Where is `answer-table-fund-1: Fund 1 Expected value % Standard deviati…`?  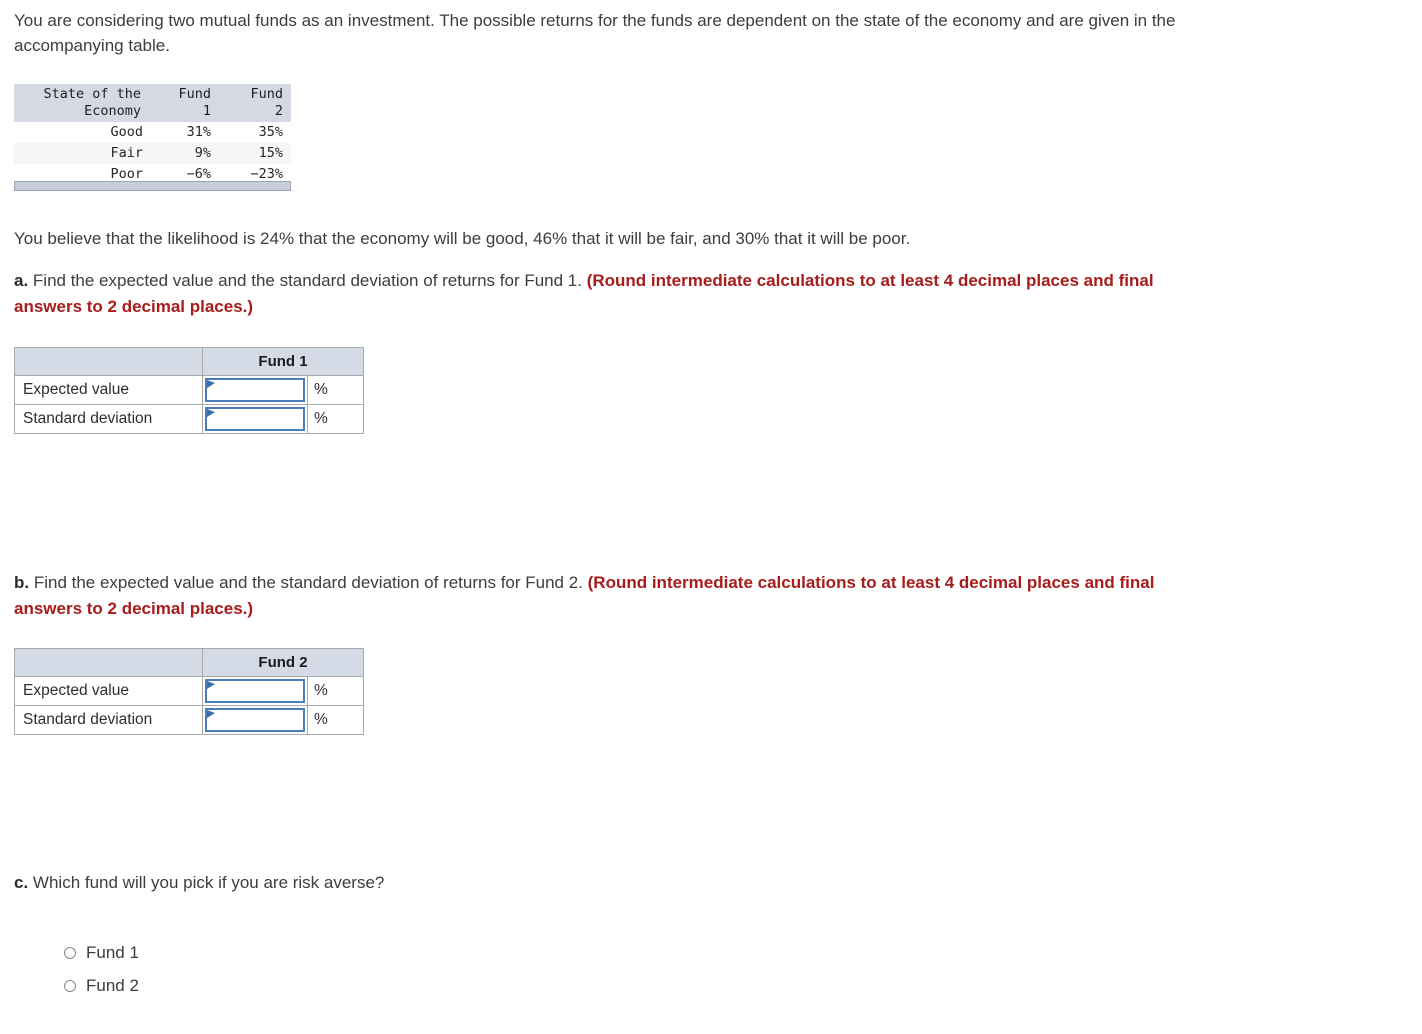 answer-table-fund-1: Fund 1 Expected value % Standard deviati… is located at coordinates (189, 390).